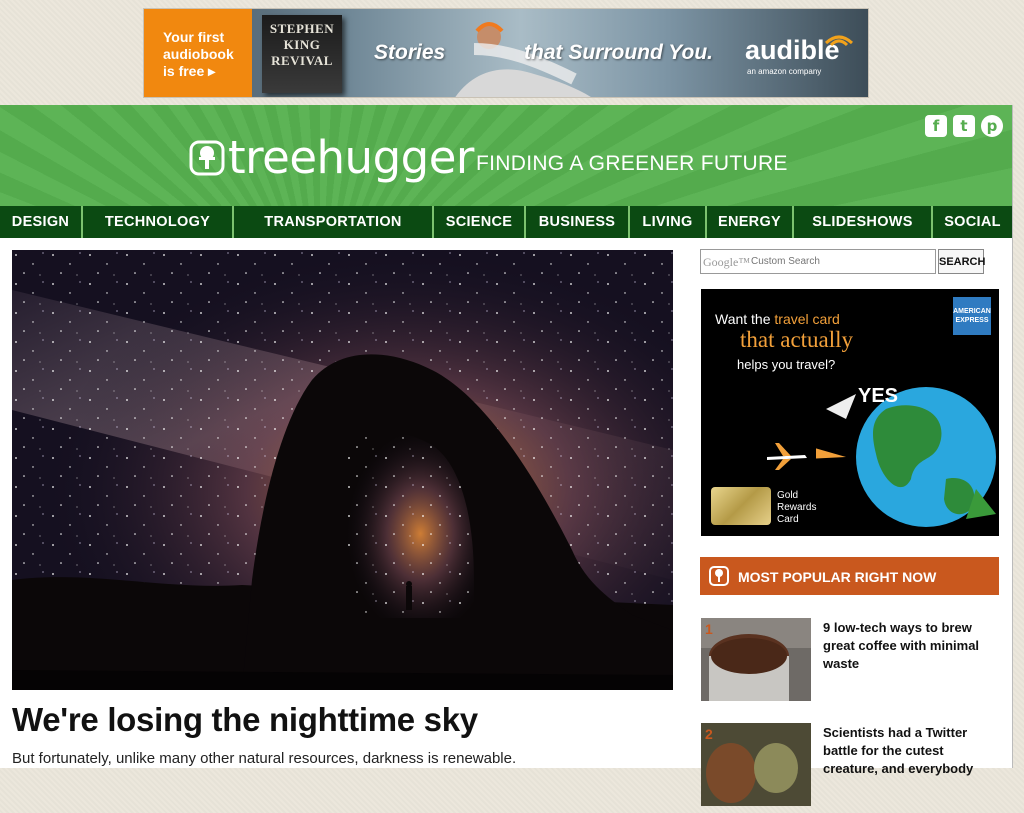  Describe the element at coordinates (480, 222) in the screenshot. I see `nav-item-science: SCIENCE` at that location.